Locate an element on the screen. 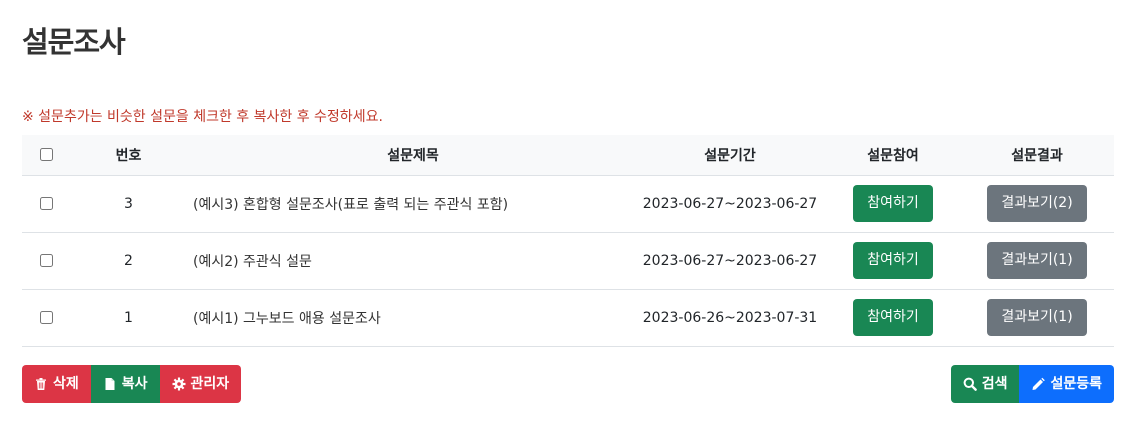 This screenshot has width=1130, height=435. row-result-cell: 결과보기(2) is located at coordinates (1037, 204).